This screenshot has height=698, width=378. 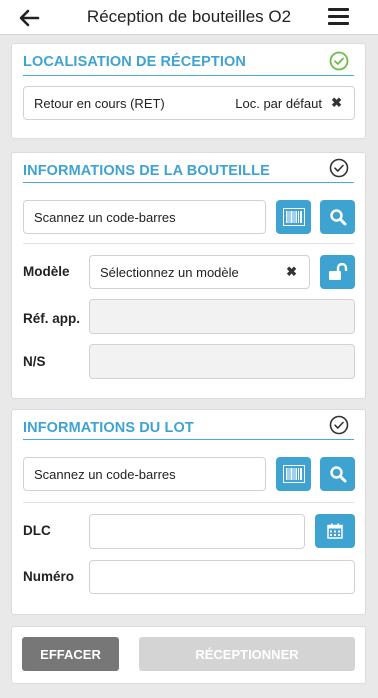 I want to click on dlc-calendar-button, so click(x=335, y=531).